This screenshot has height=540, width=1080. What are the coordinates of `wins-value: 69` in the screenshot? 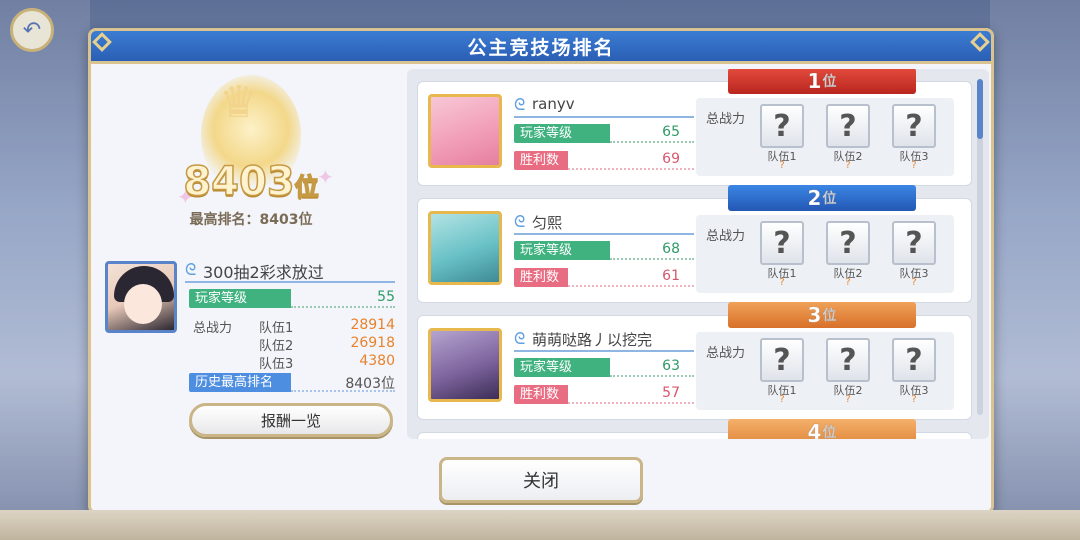 It's located at (671, 159).